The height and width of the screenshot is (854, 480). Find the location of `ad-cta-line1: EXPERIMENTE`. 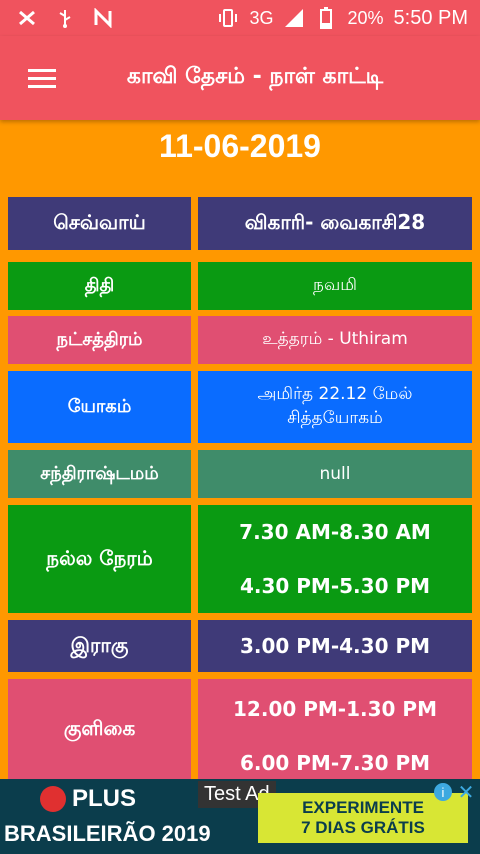

ad-cta-line1: EXPERIMENTE is located at coordinates (363, 807).